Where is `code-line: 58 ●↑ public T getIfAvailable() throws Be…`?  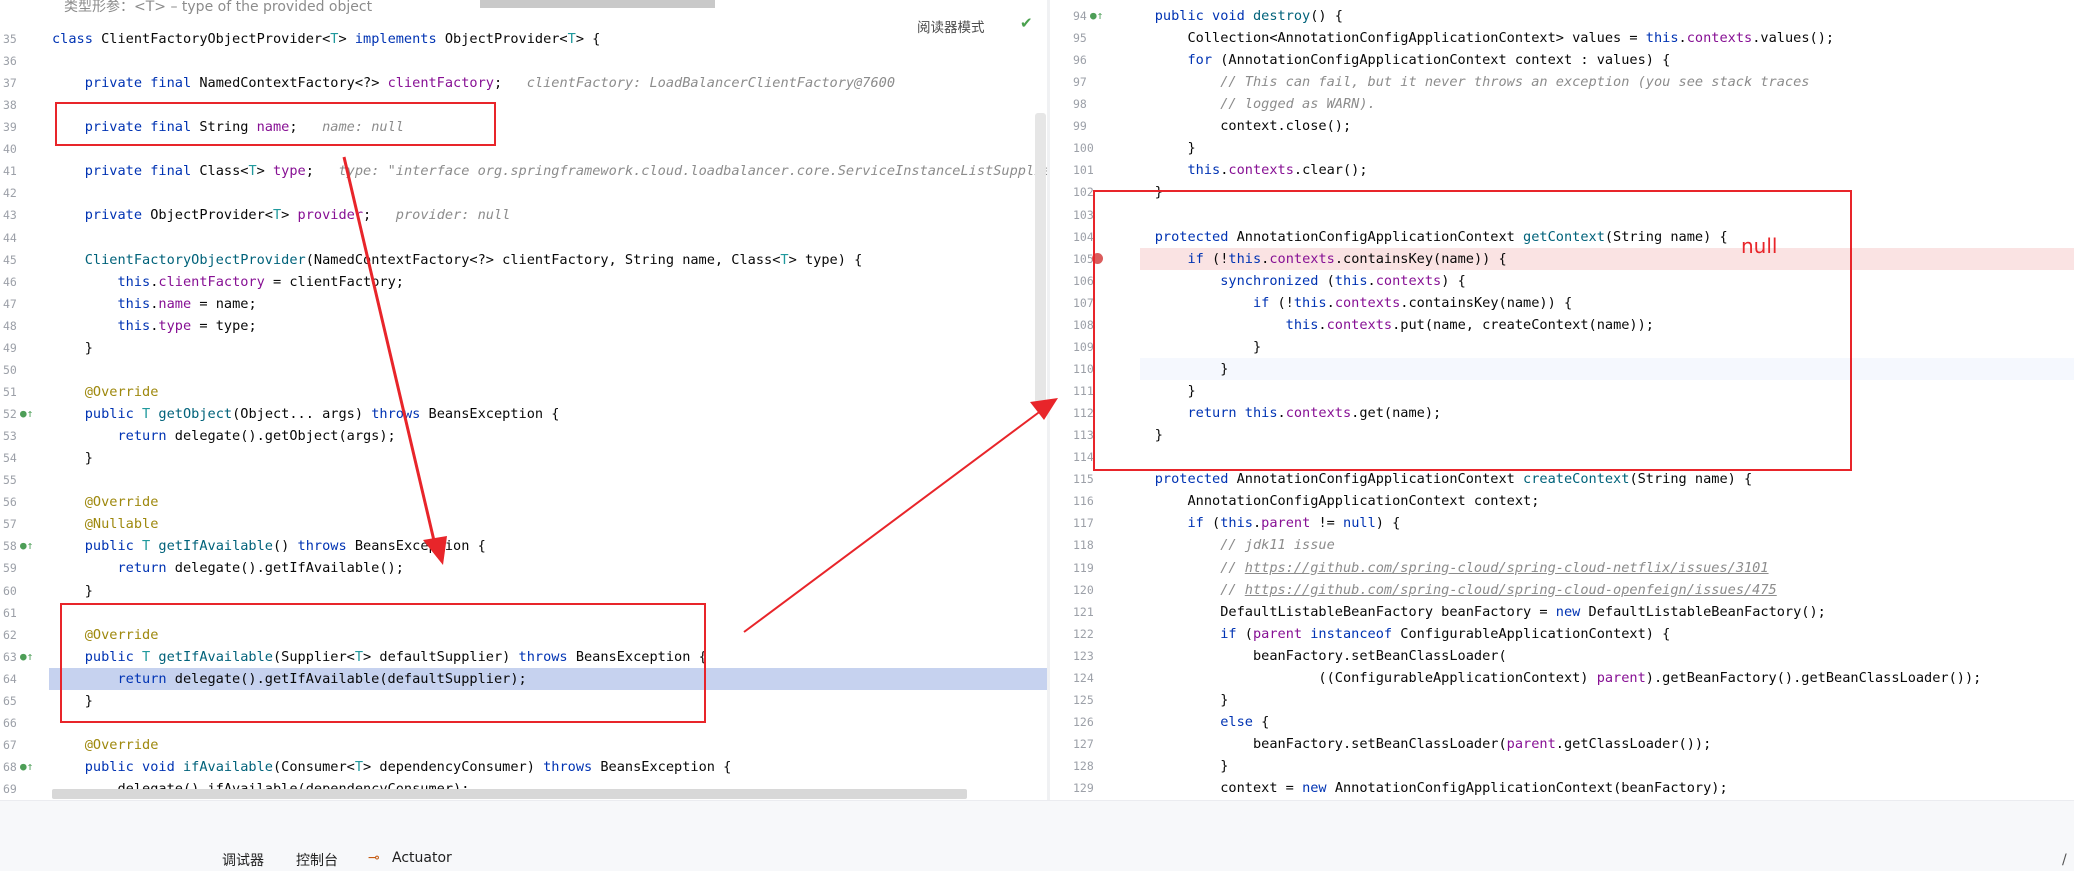 code-line: 58 ●↑ public T getIfAvailable() throws Be… is located at coordinates (524, 546).